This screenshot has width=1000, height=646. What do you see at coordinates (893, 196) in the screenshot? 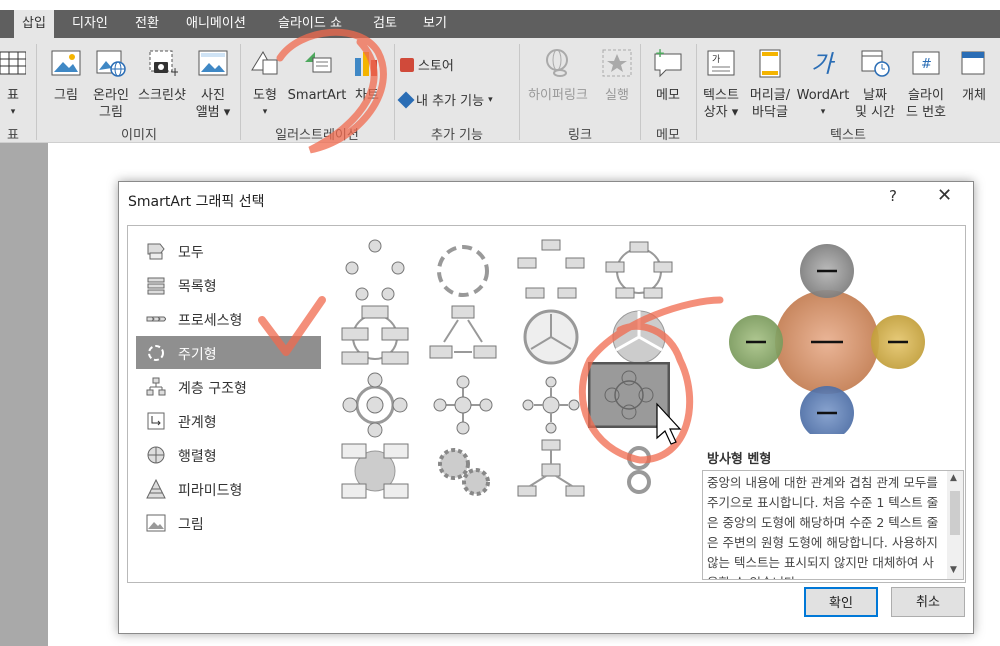
I see `help-button: ?` at bounding box center [893, 196].